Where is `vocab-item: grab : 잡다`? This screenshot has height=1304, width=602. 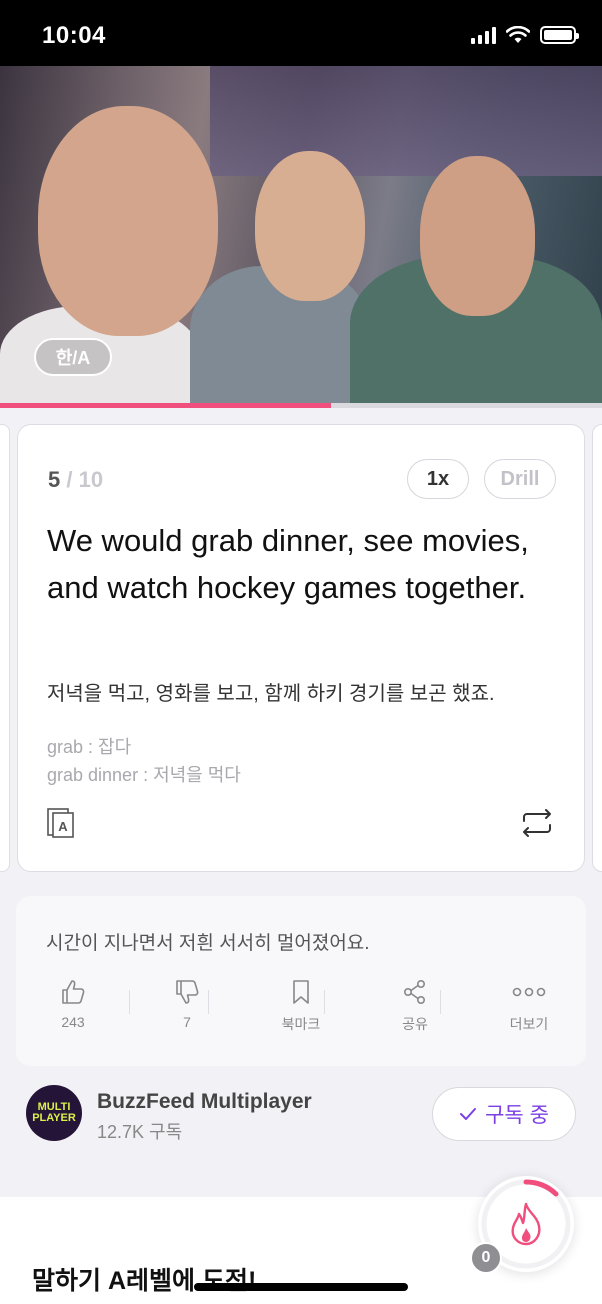 vocab-item: grab : 잡다 is located at coordinates (89, 747).